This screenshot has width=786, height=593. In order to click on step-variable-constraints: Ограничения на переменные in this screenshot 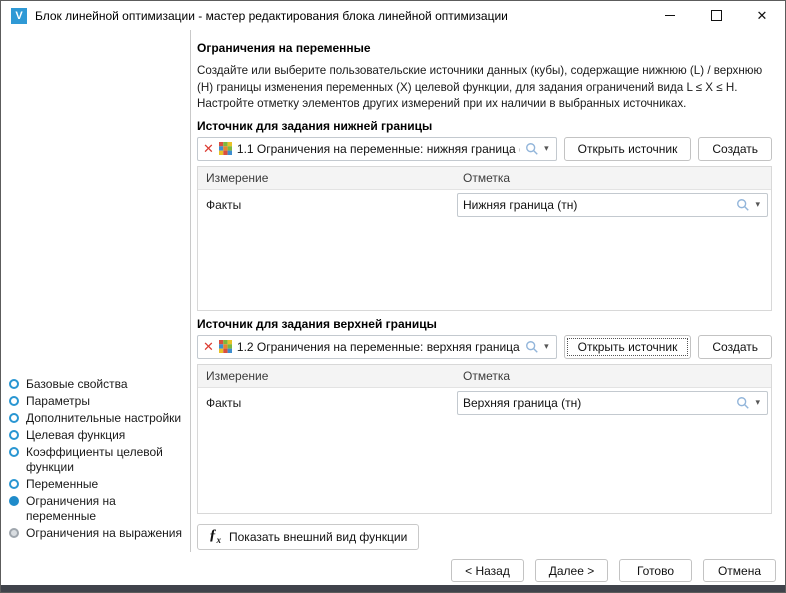, I will do `click(97, 509)`.